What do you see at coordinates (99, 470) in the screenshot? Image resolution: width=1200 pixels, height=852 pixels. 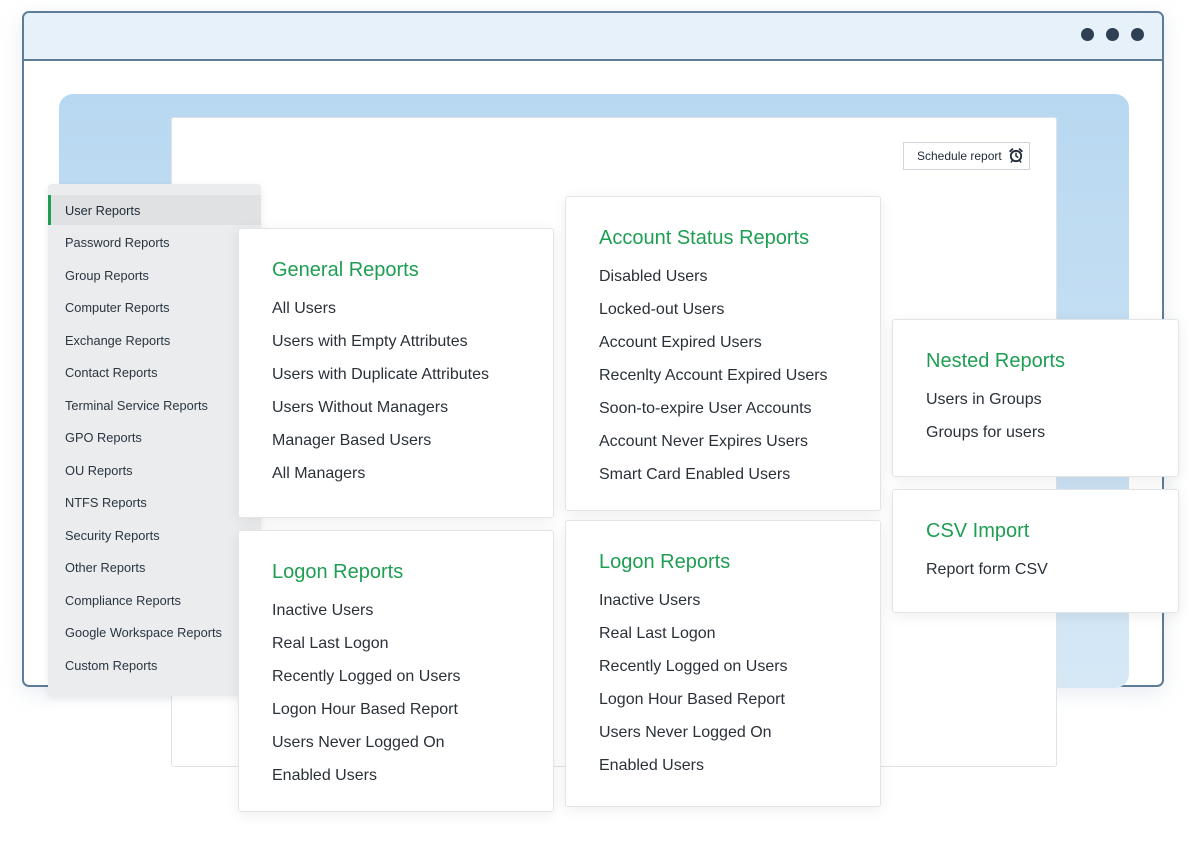 I see `sidebar-item-label: OU Reports` at bounding box center [99, 470].